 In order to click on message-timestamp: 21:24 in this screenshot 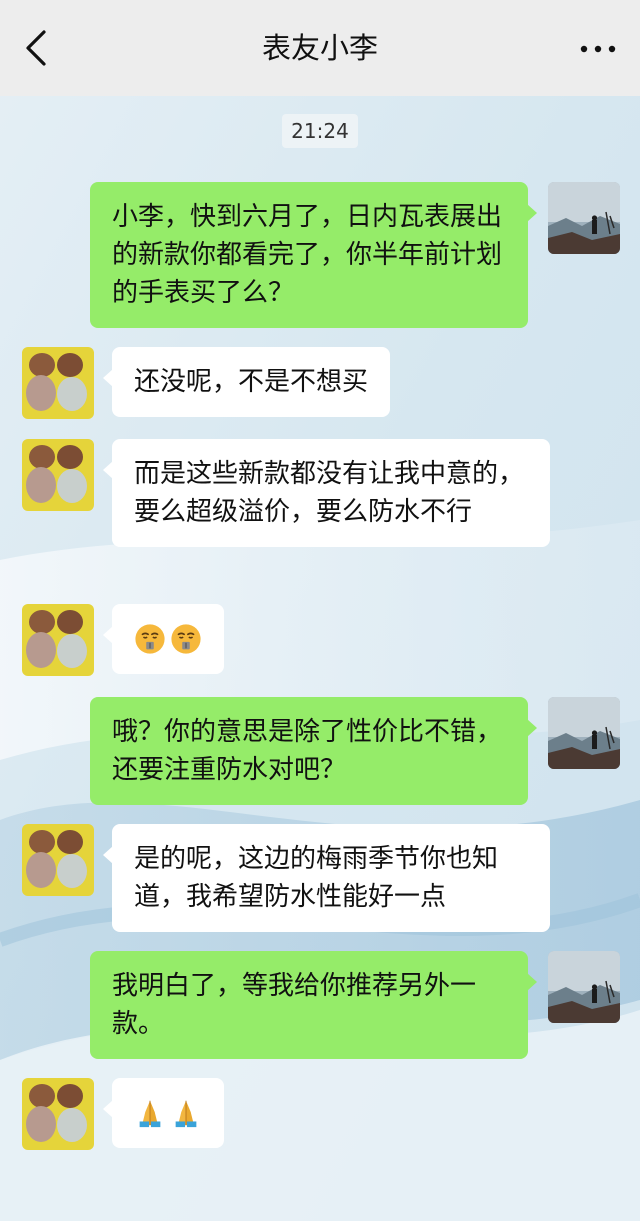, I will do `click(320, 131)`.